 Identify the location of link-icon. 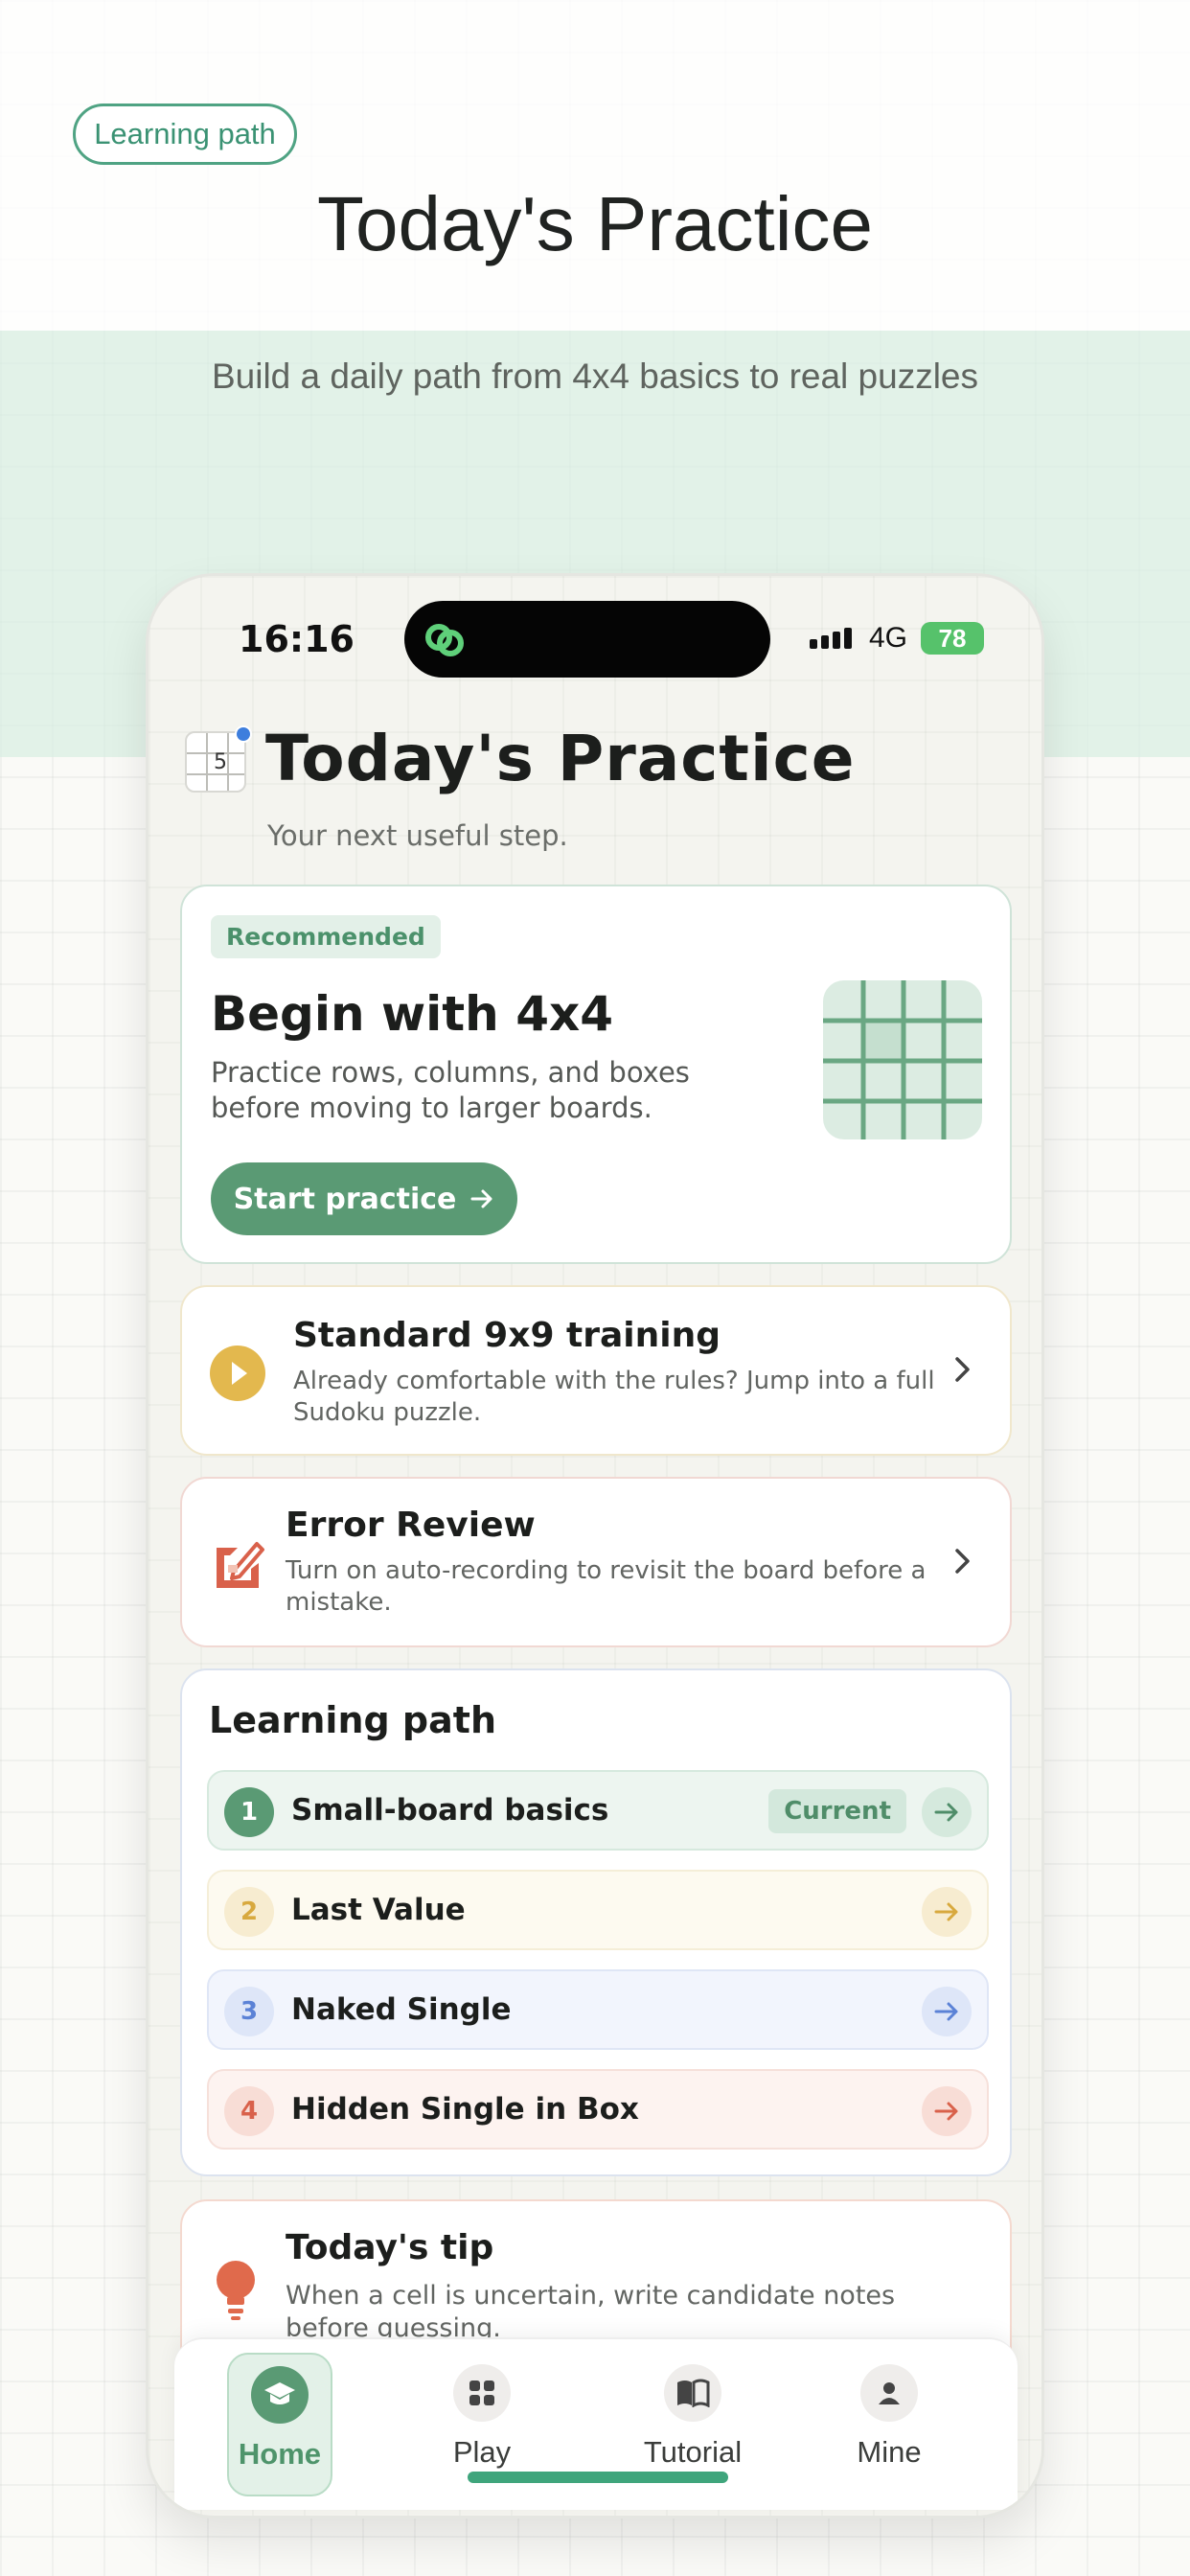
(445, 640).